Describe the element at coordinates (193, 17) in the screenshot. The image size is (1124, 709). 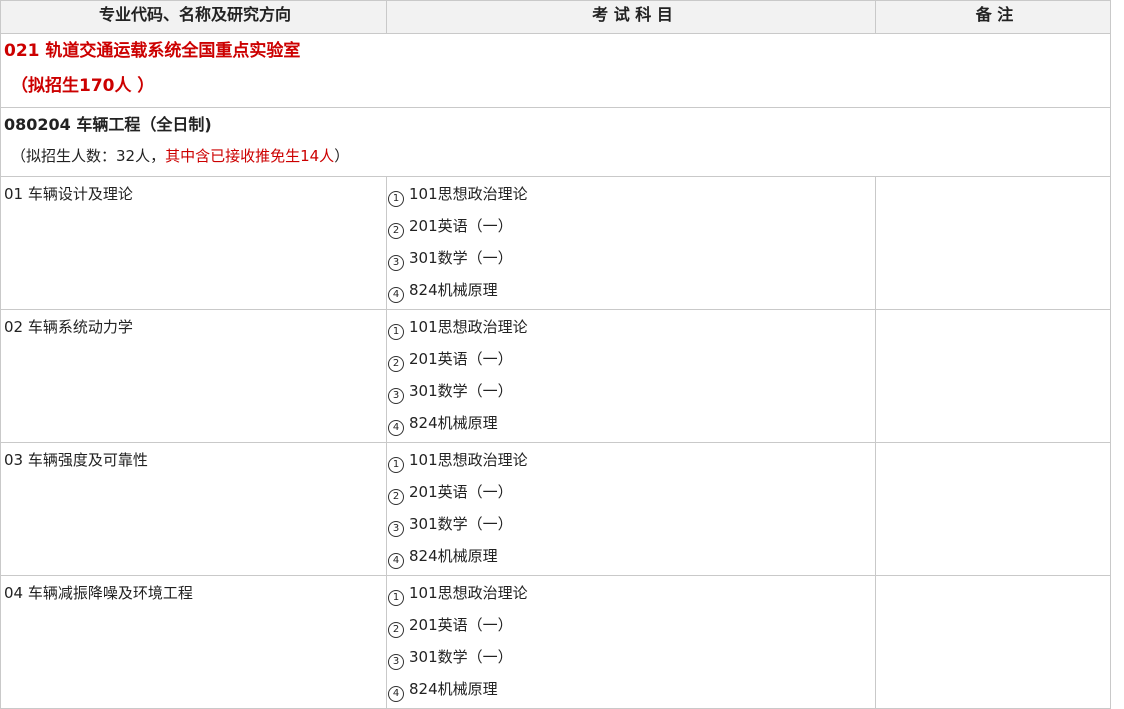
I see `header-major-code-name: 专业代码、名称及研究方向` at that location.